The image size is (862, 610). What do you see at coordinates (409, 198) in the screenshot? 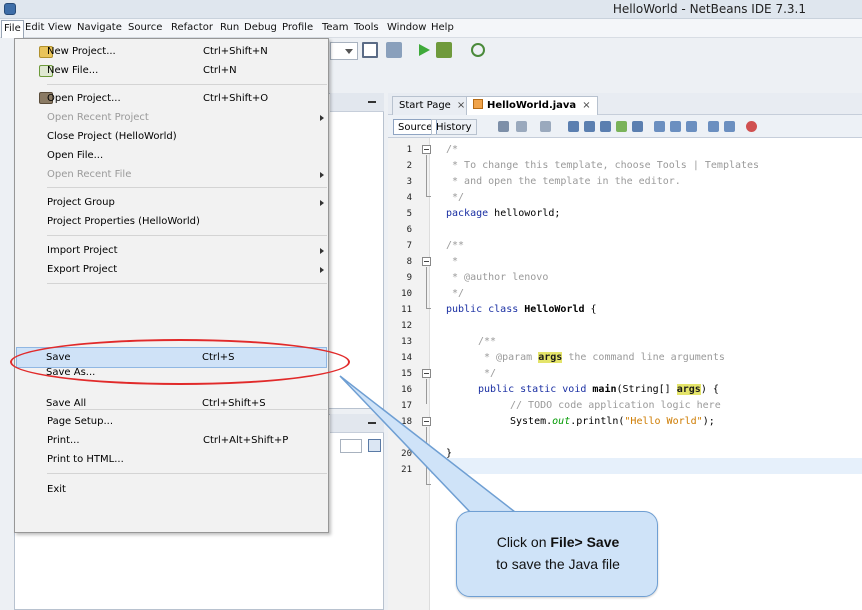
I see `line-number: 4` at bounding box center [409, 198].